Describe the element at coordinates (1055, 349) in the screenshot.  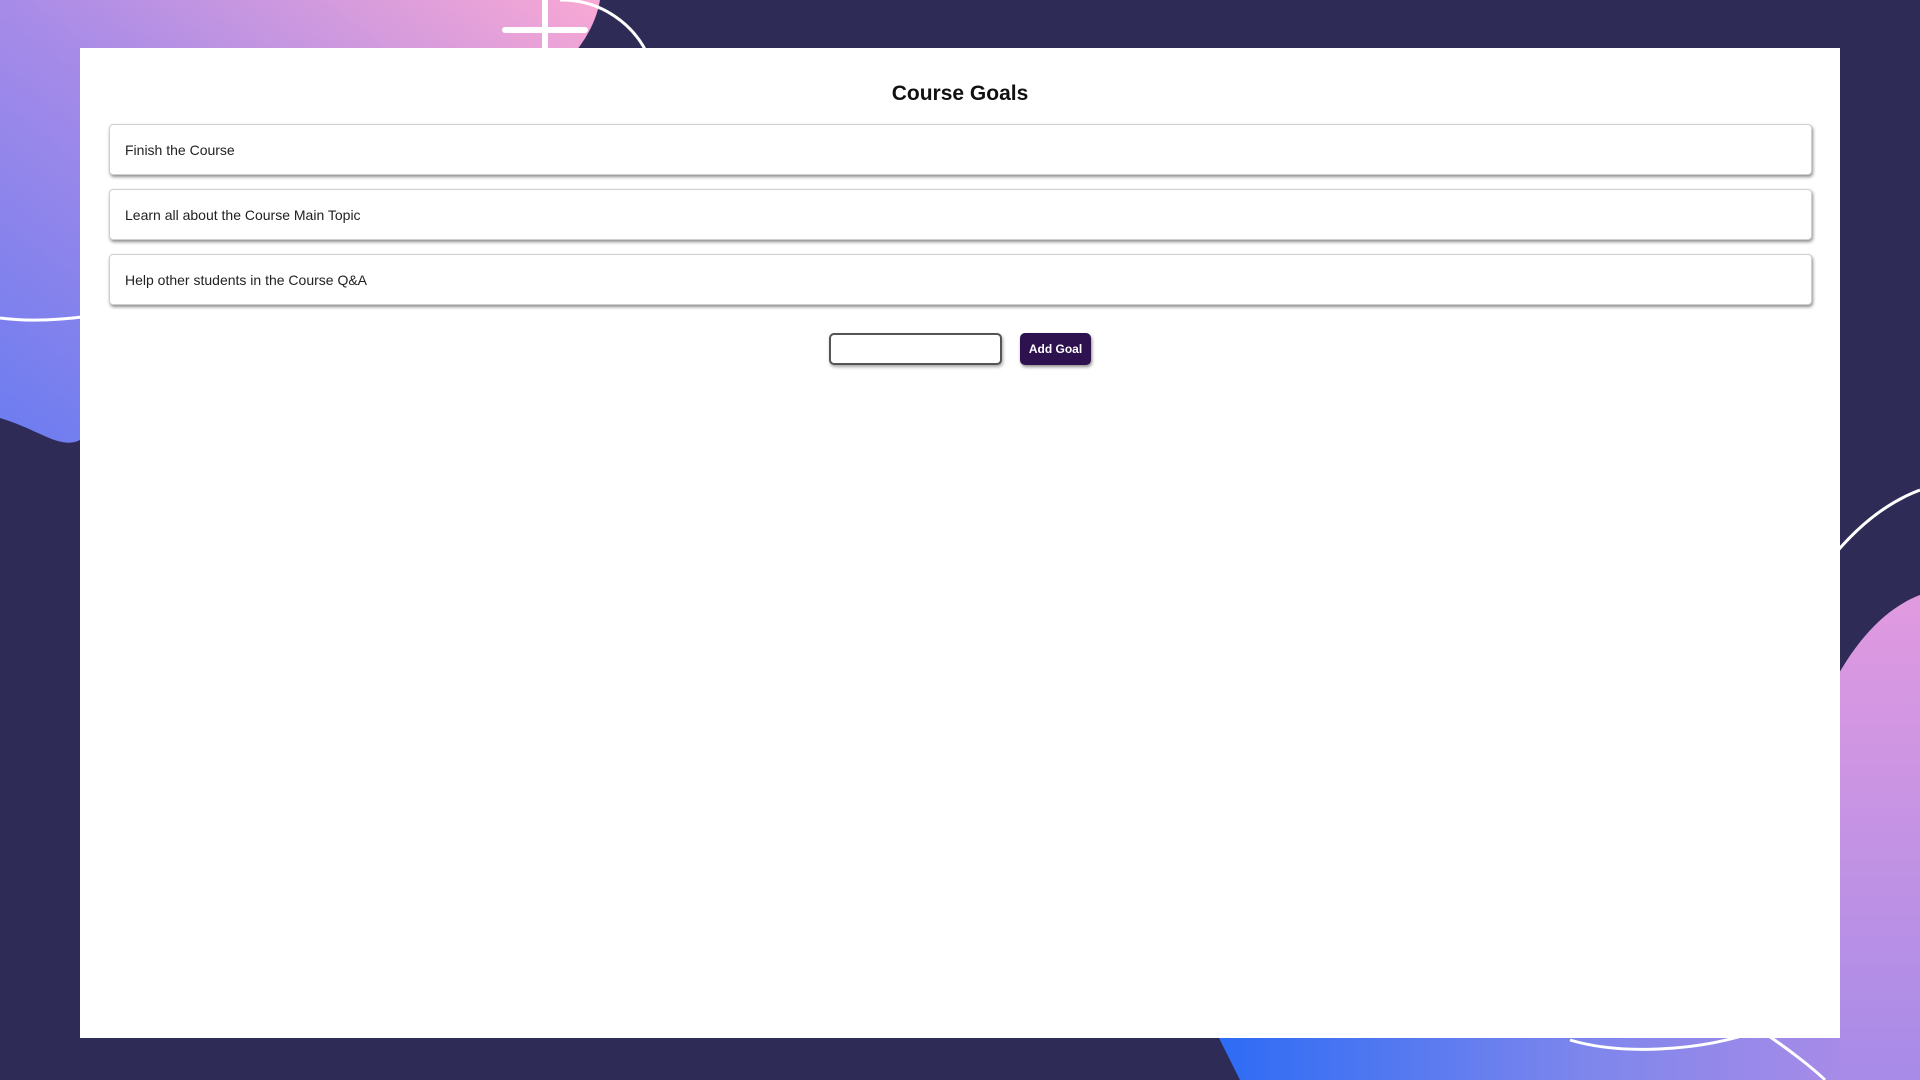
I see `add-goal-button: Add Goal` at that location.